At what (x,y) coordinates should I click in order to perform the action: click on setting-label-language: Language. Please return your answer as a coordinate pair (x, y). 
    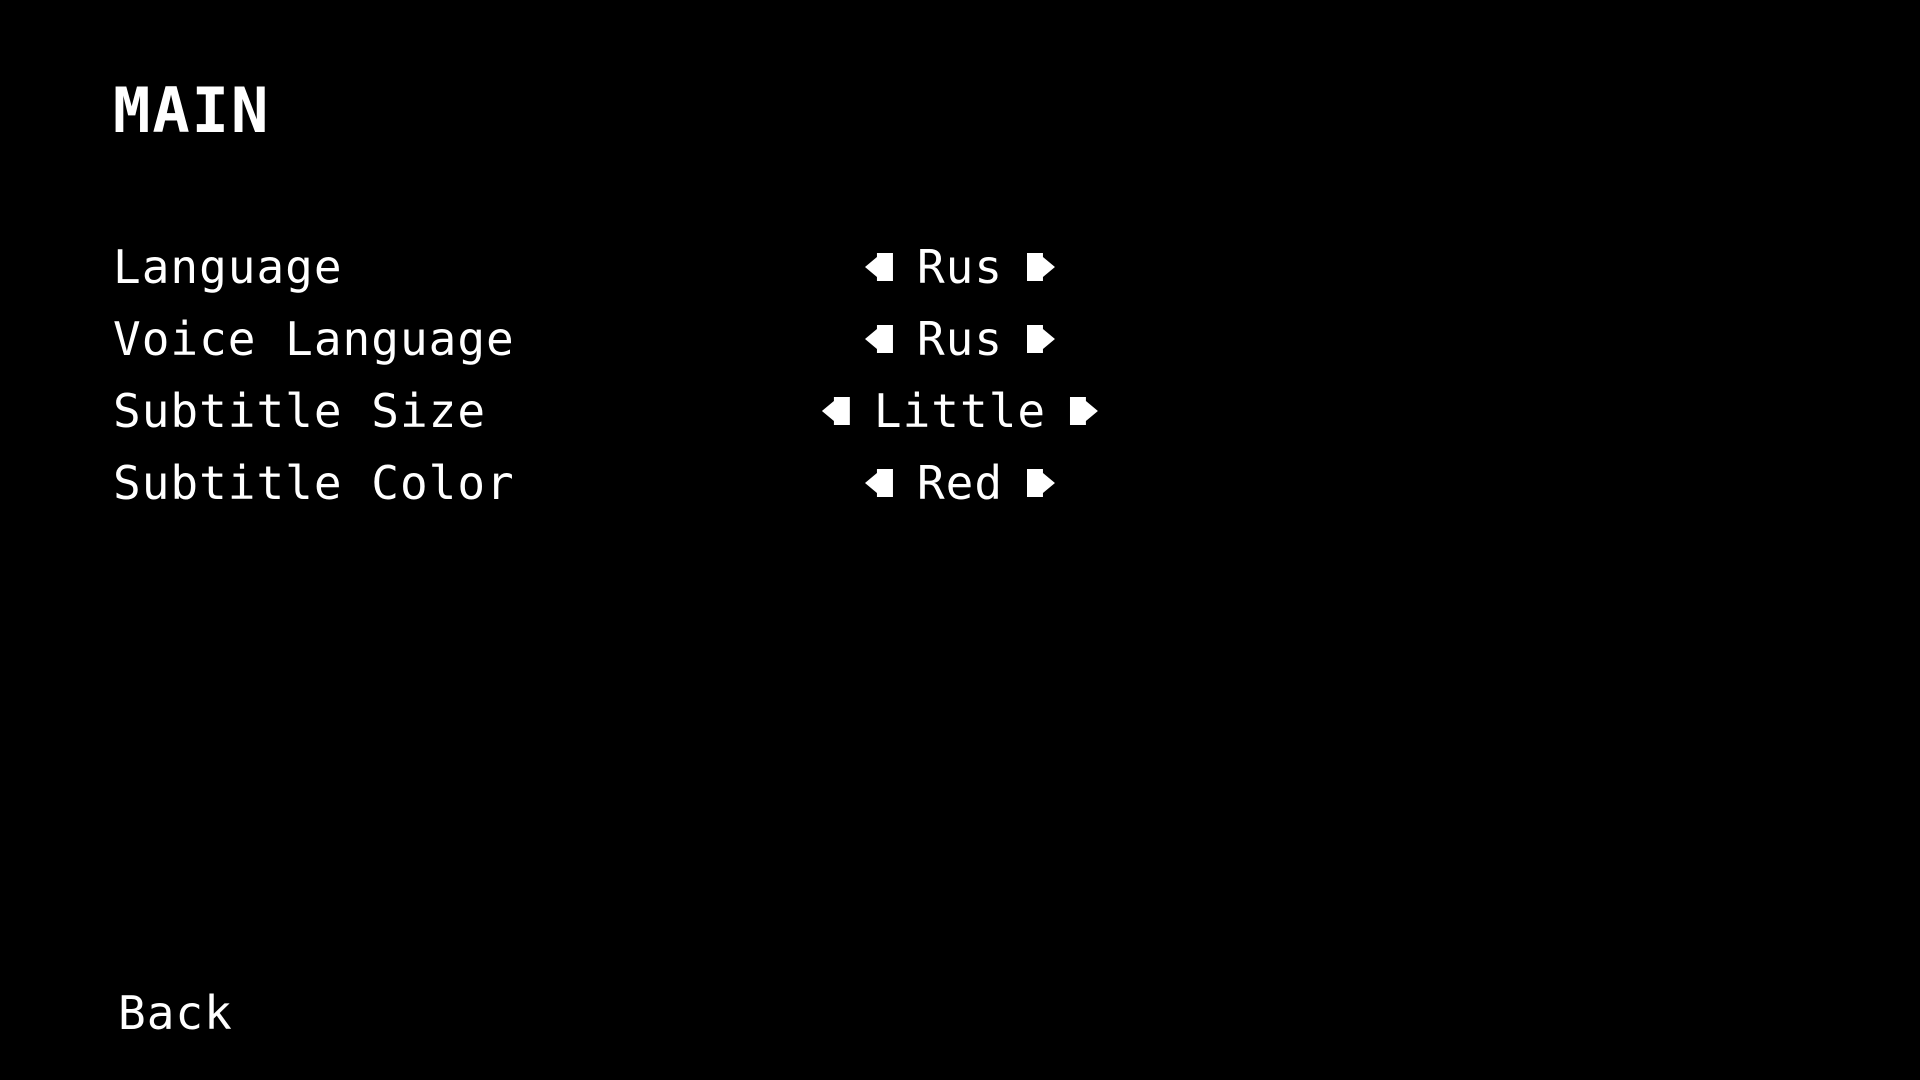
    Looking at the image, I should click on (228, 267).